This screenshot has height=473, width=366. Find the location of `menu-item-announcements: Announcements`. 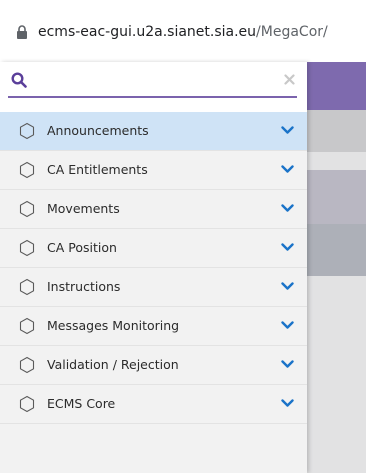

menu-item-announcements: Announcements is located at coordinates (153, 131).